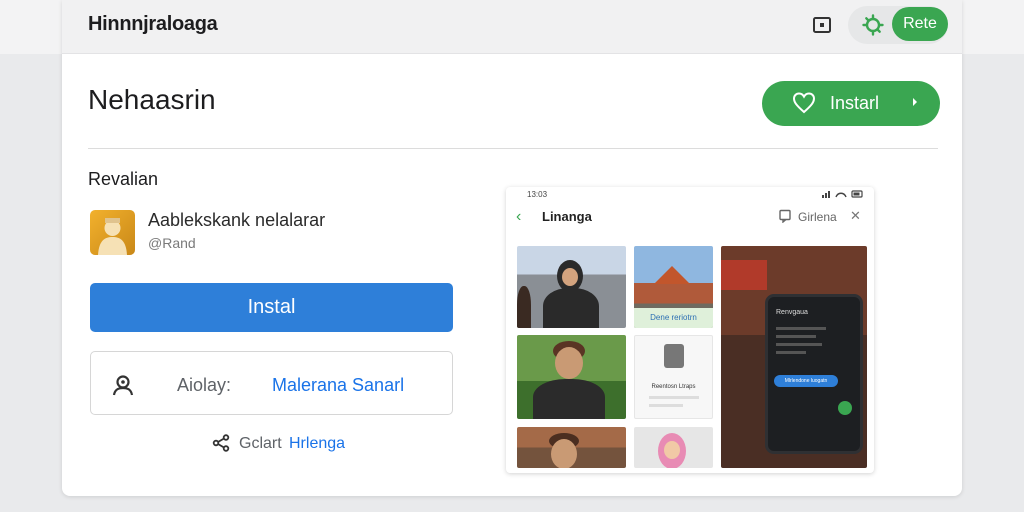 The image size is (1024, 512). What do you see at coordinates (785, 216) in the screenshot?
I see `chat-icon` at bounding box center [785, 216].